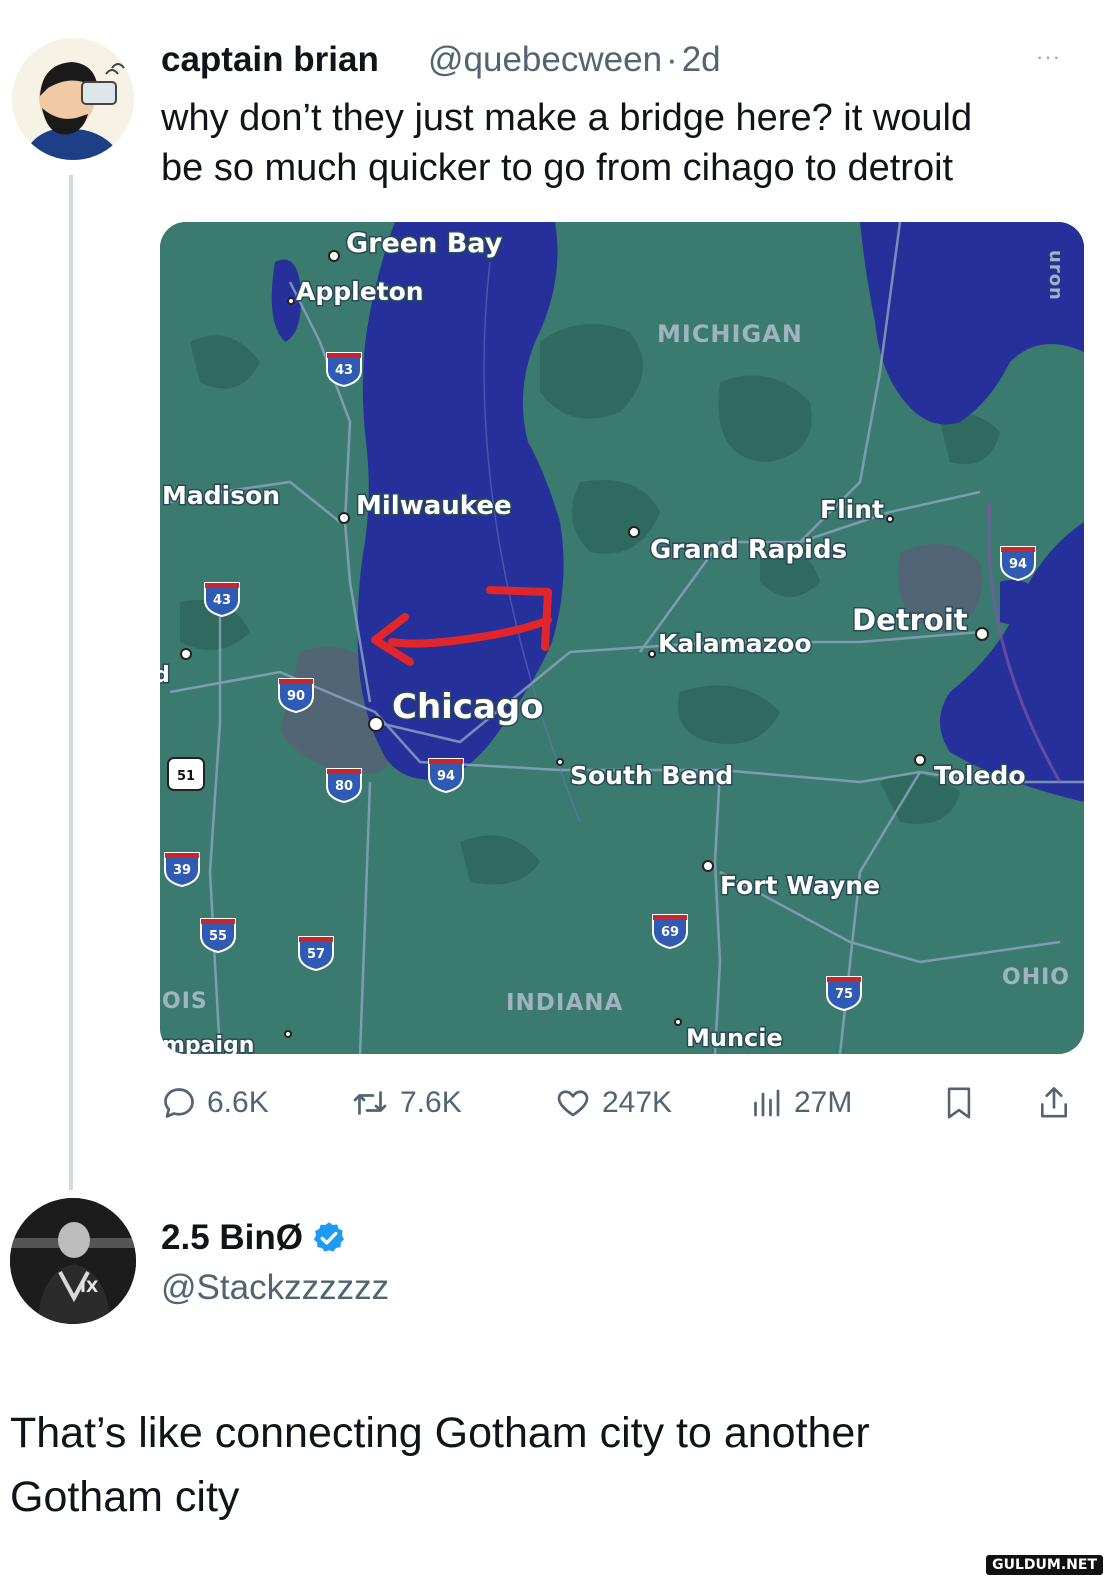  Describe the element at coordinates (434, 506) in the screenshot. I see `label-milwaukee: Milwaukee` at that location.